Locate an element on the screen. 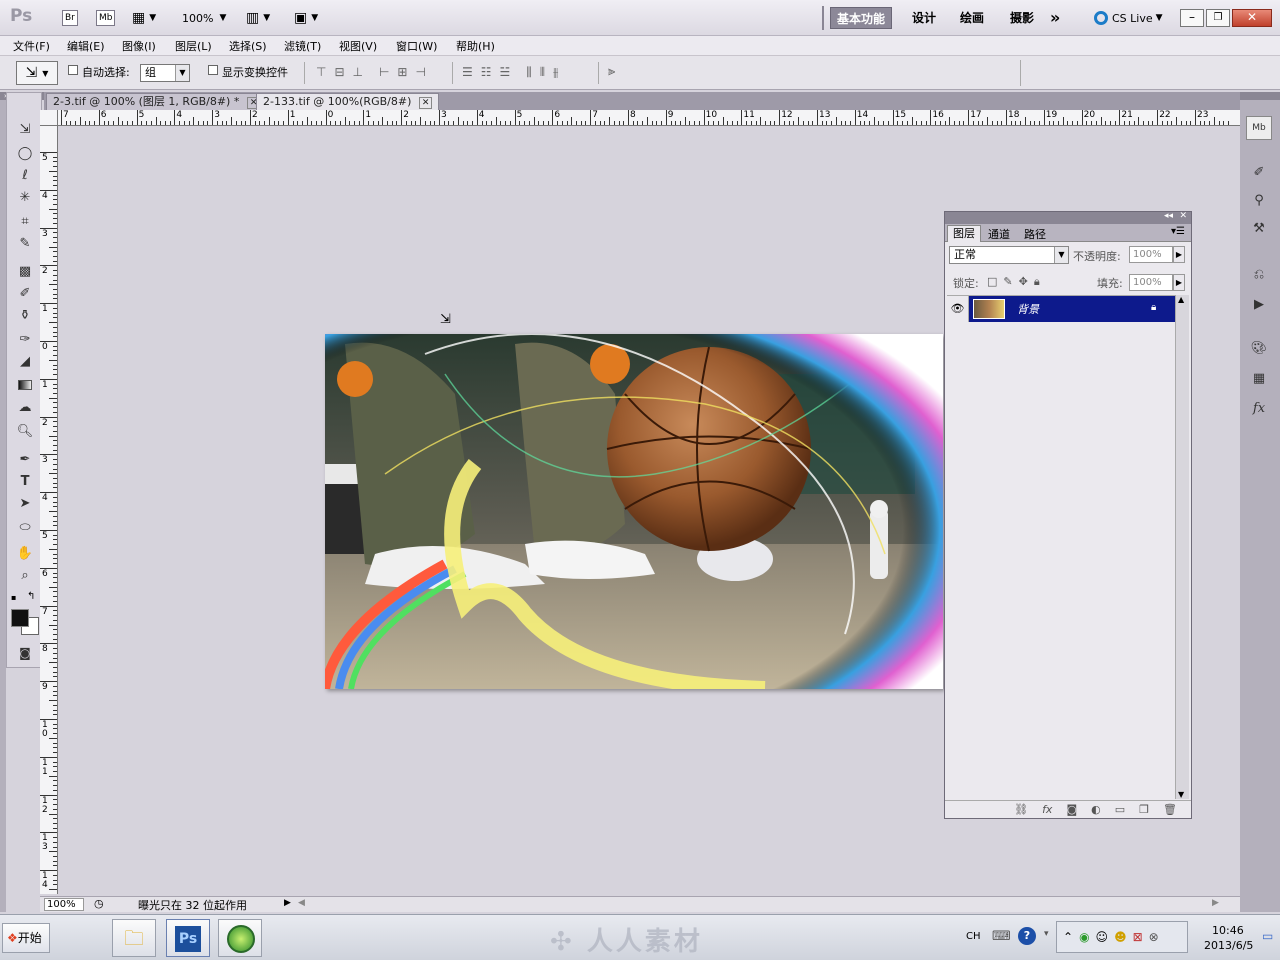 The height and width of the screenshot is (960, 1280). bridge-button: Br is located at coordinates (70, 18).